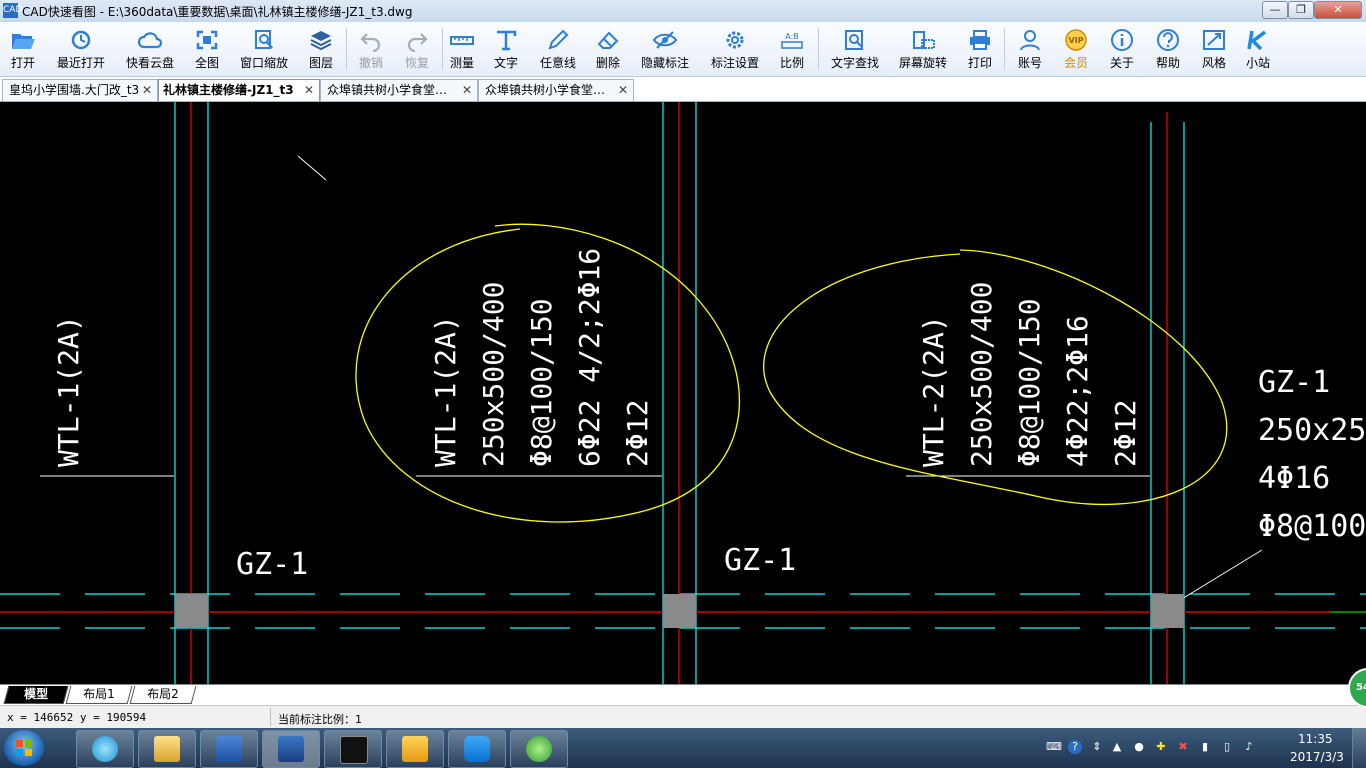 The image size is (1366, 768). Describe the element at coordinates (1183, 747) in the screenshot. I see `network-error-icon: ✖` at that location.